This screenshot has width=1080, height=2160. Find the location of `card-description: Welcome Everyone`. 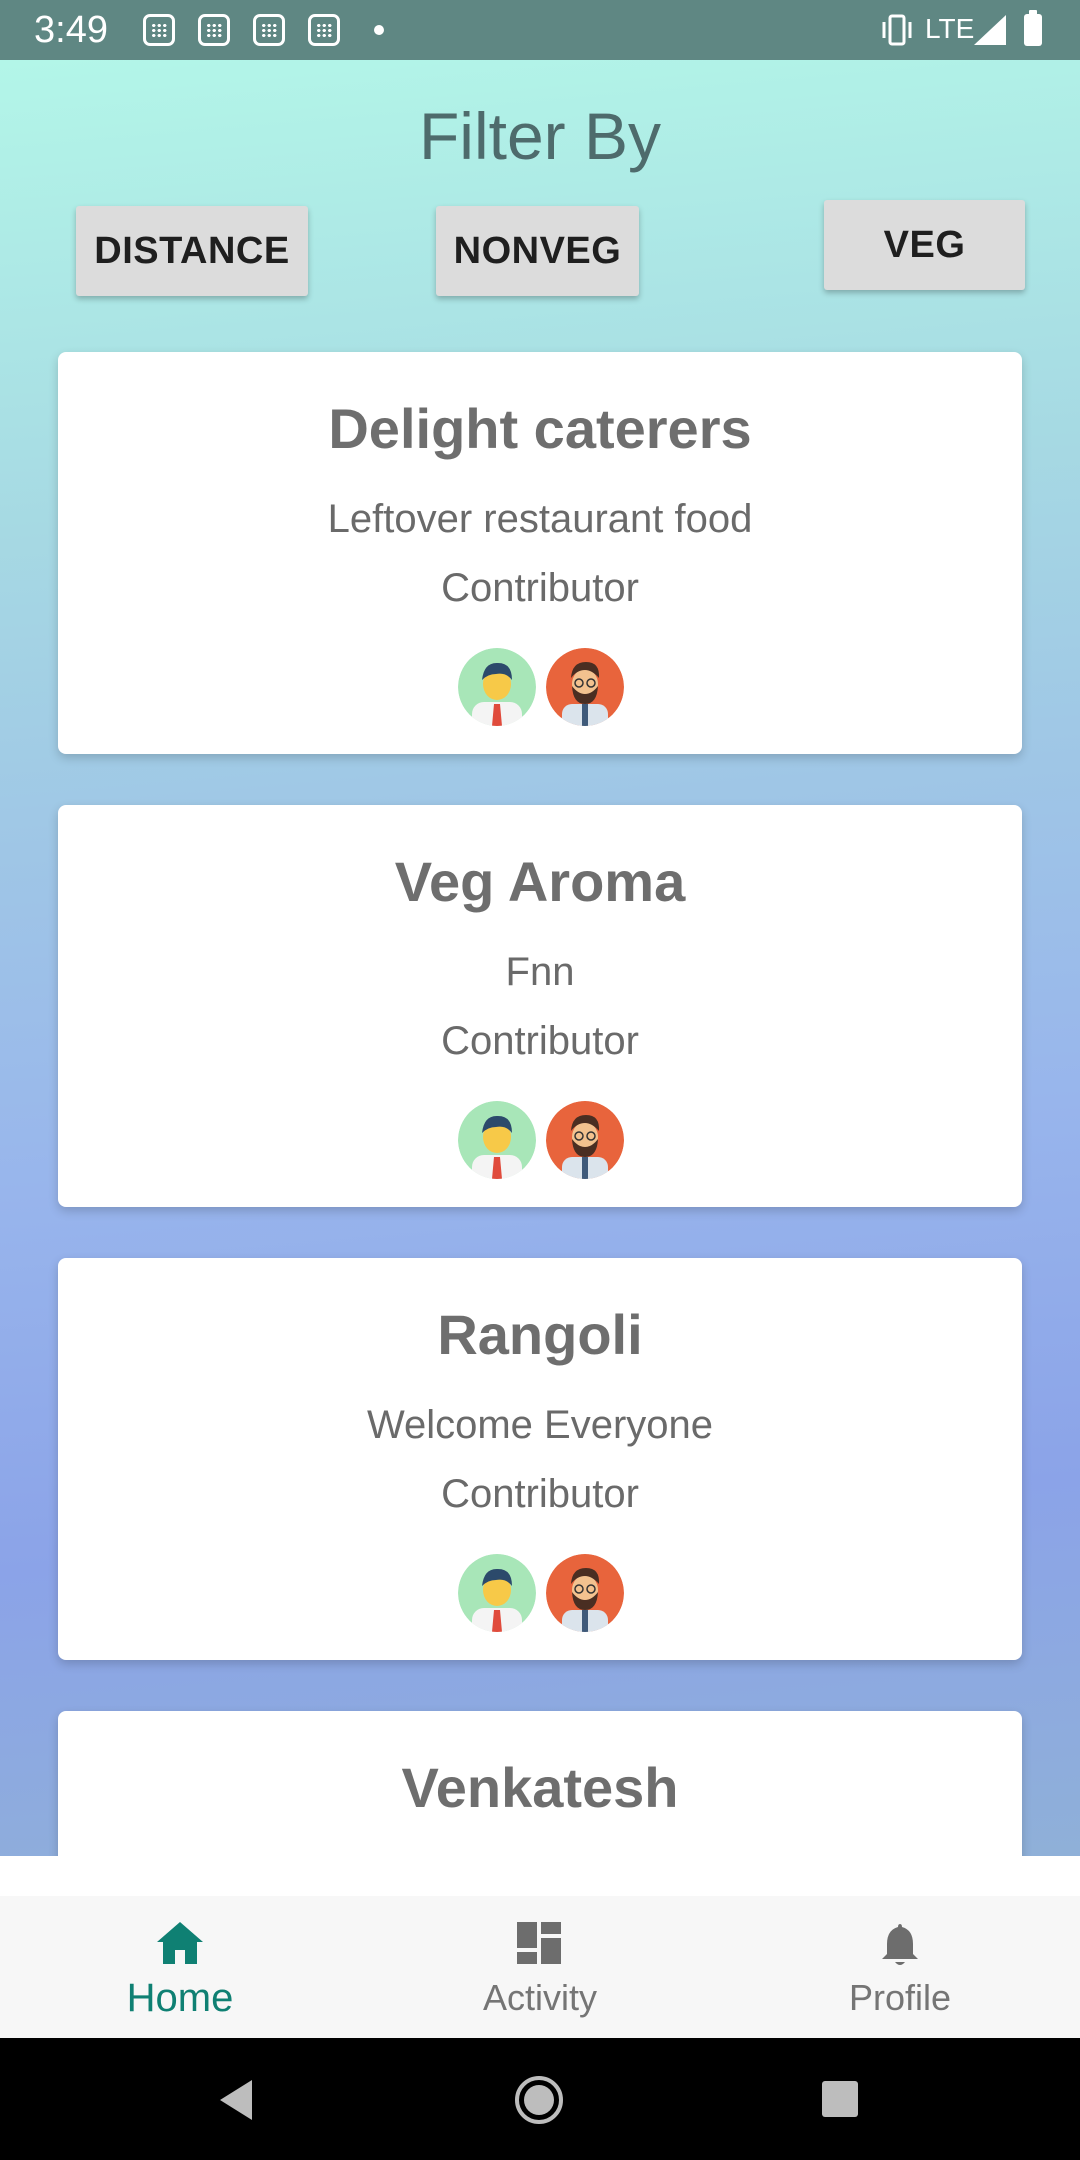

card-description: Welcome Everyone is located at coordinates (540, 1425).